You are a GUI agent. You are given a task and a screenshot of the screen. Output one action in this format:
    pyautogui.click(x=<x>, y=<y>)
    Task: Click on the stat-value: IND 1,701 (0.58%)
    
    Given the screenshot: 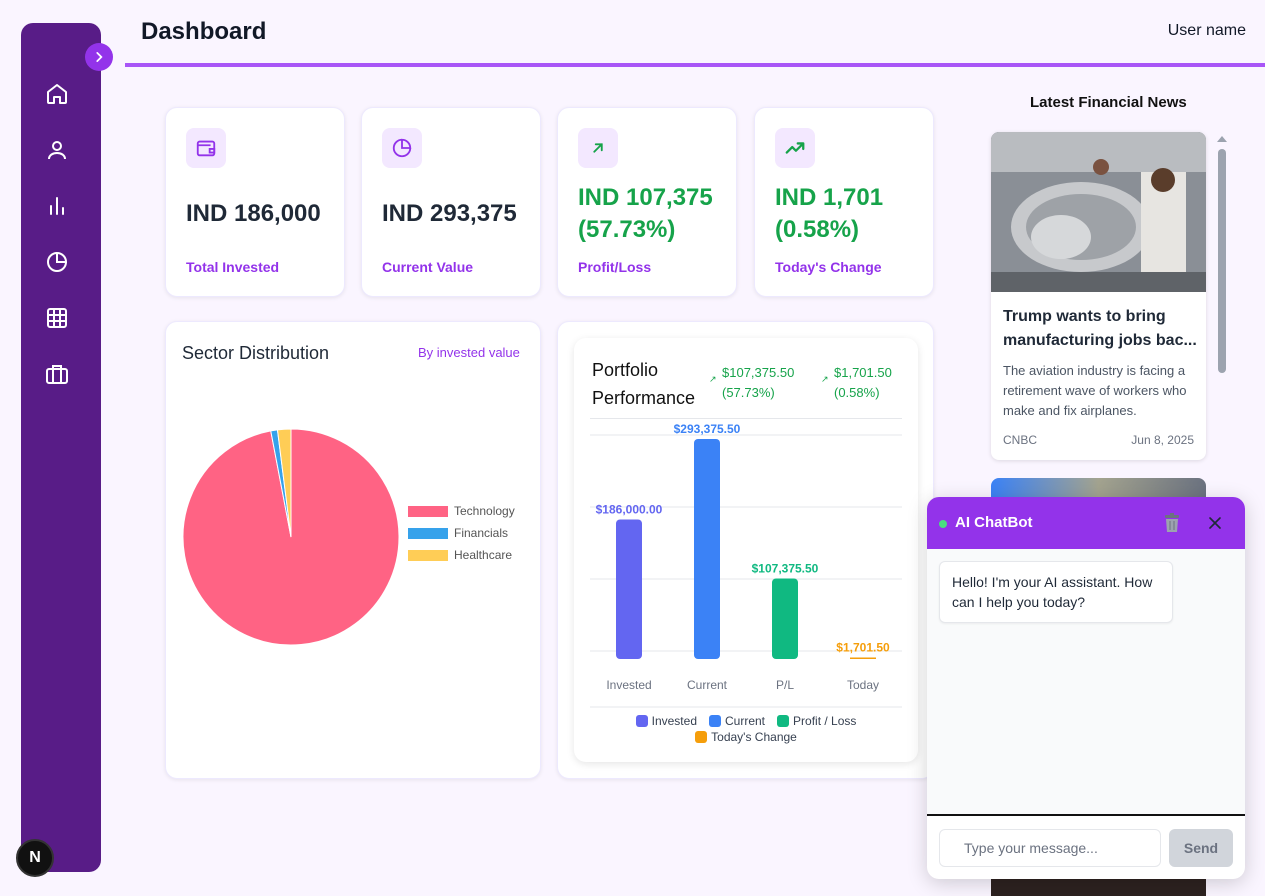 What is the action you would take?
    pyautogui.click(x=829, y=213)
    